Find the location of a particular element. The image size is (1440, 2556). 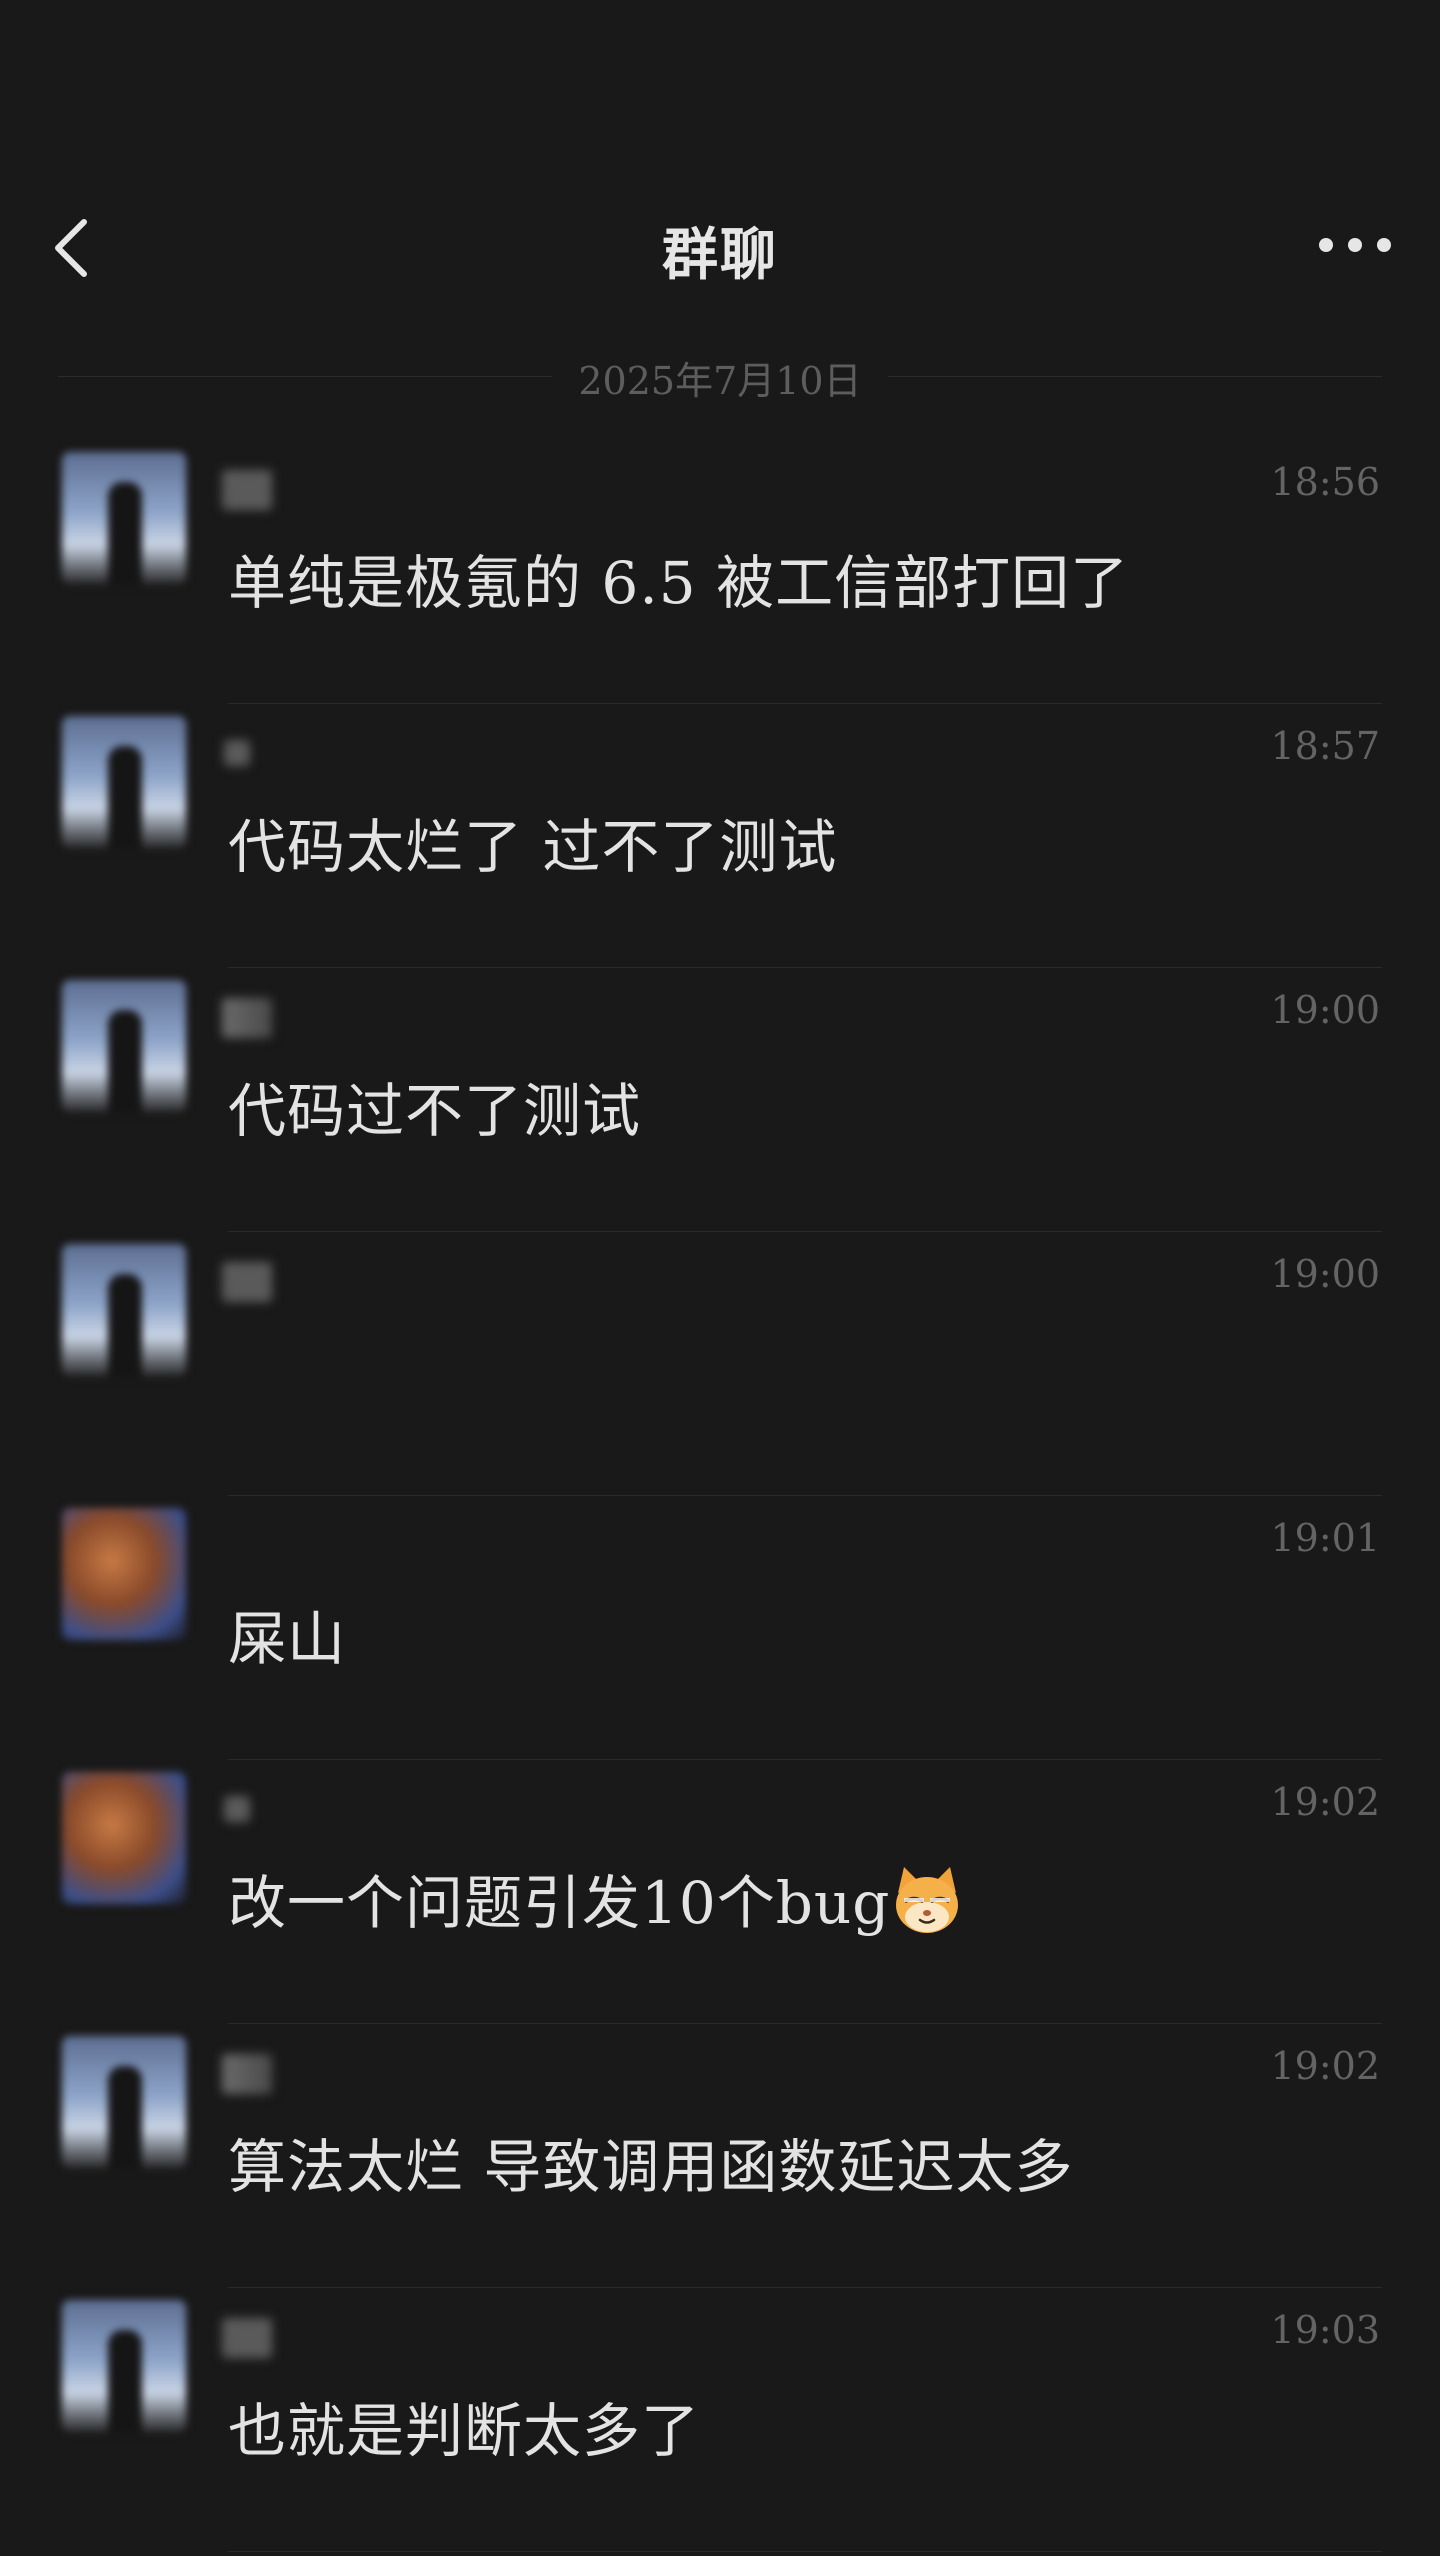

message-content: 改一个问题引发10个bug is located at coordinates (596, 1898).